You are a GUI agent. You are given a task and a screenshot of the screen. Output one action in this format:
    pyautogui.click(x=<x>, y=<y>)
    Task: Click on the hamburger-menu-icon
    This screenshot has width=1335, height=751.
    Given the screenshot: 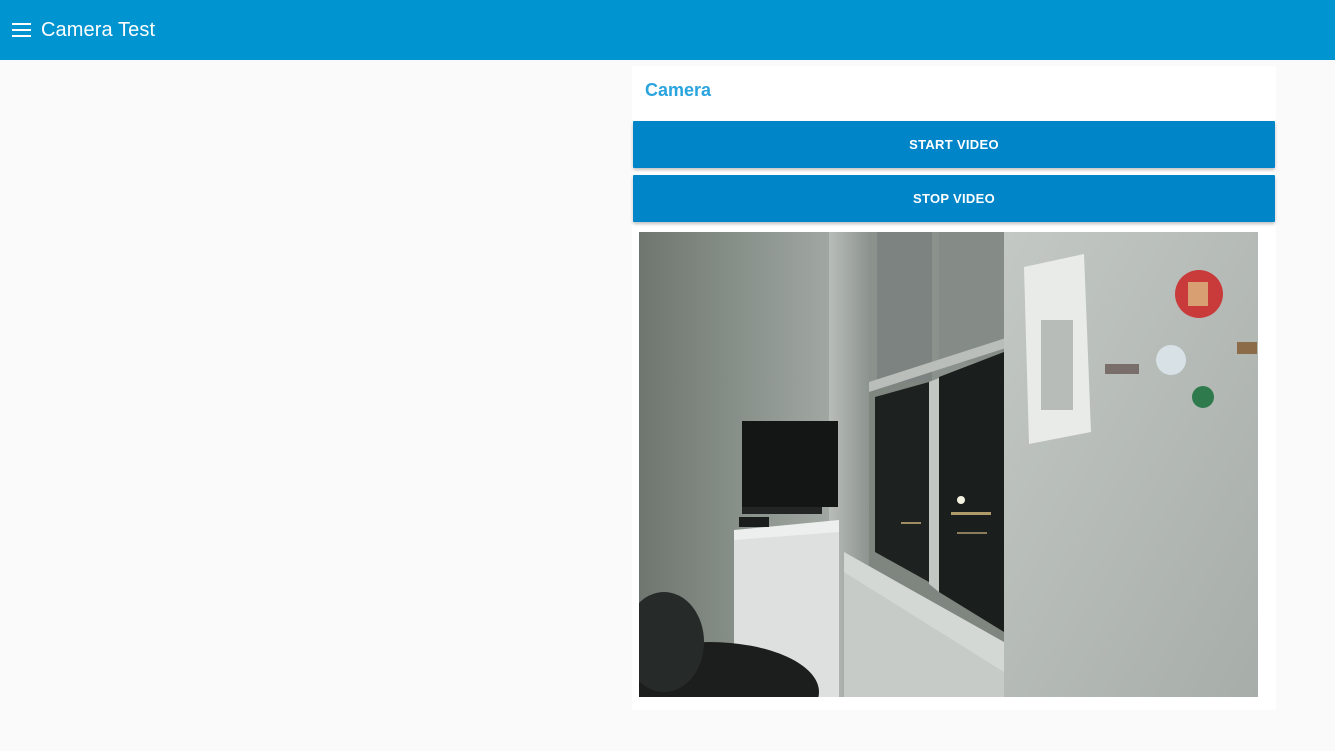 What is the action you would take?
    pyautogui.click(x=22, y=30)
    